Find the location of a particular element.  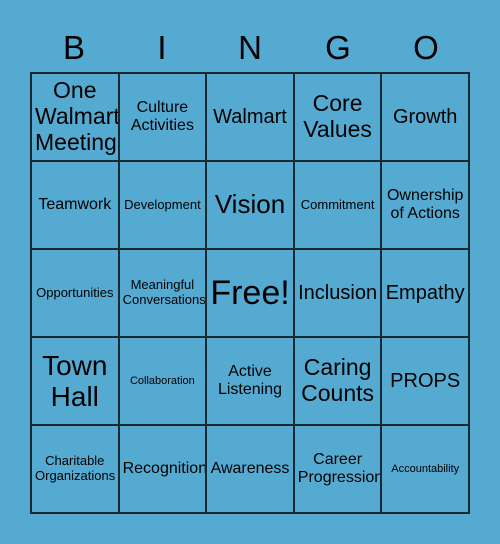

bingo-cell: Town Hall is located at coordinates (76, 382).